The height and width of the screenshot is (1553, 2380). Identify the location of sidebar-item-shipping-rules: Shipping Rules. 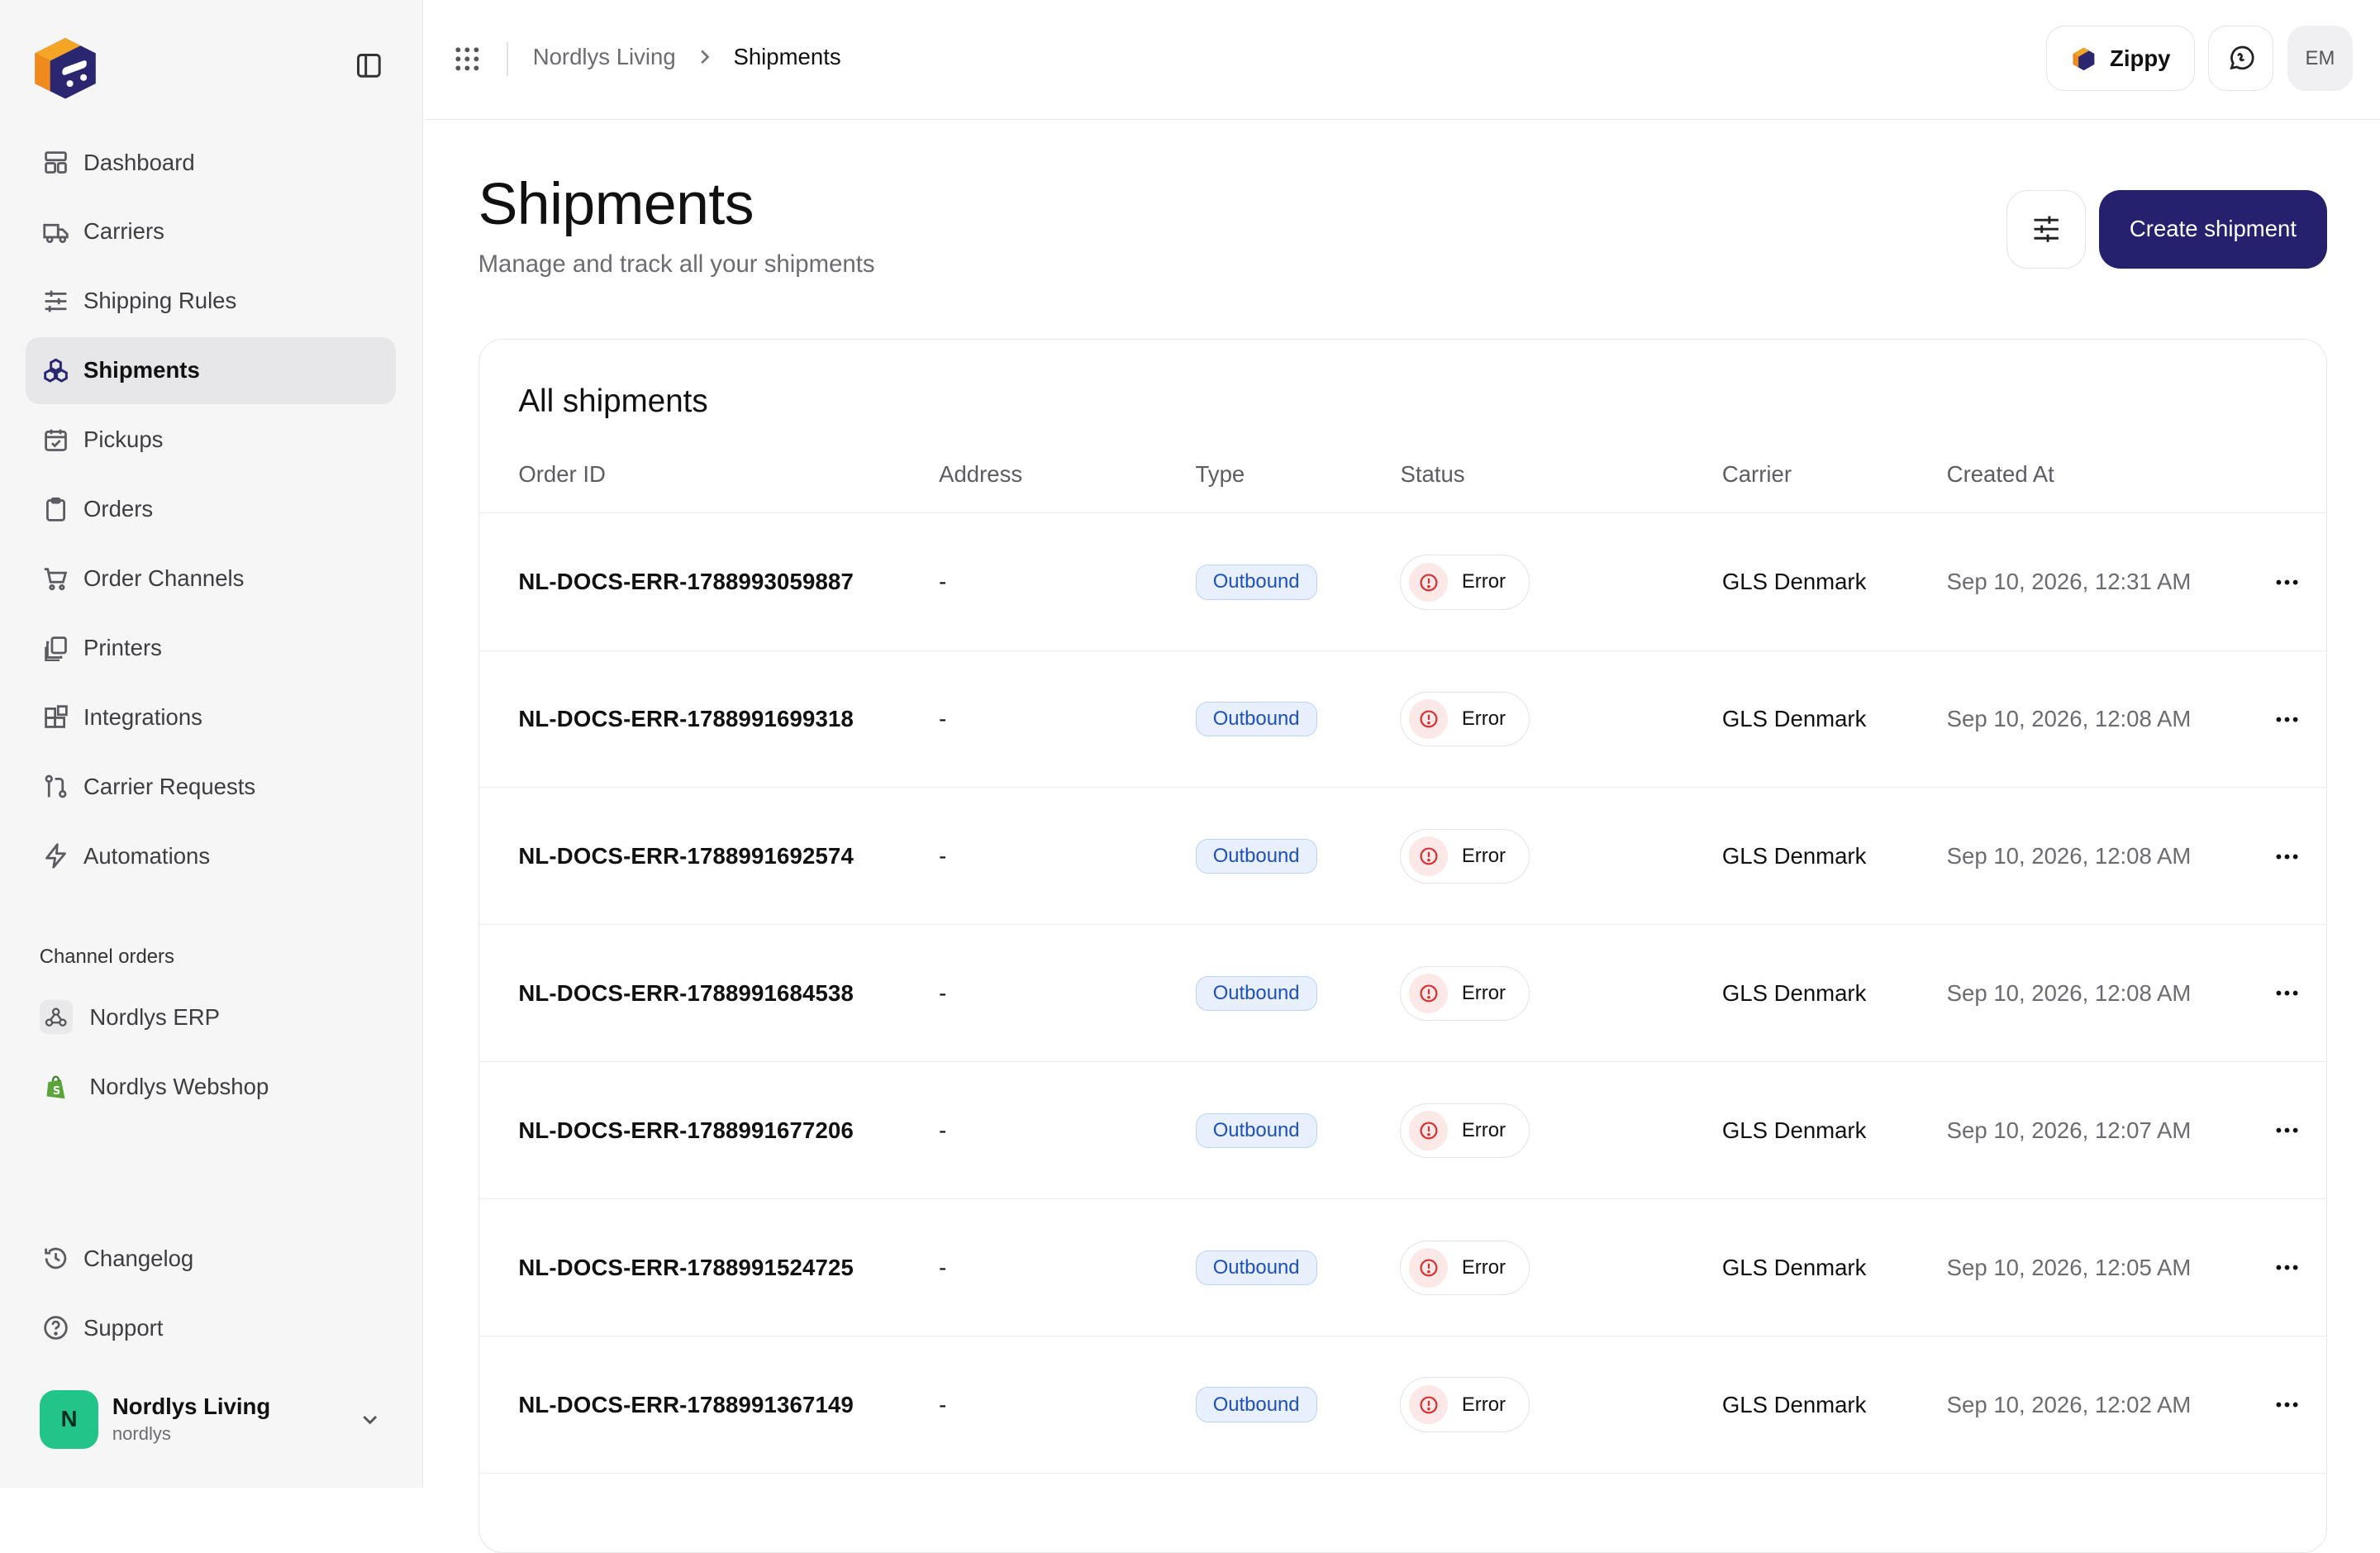
(211, 302).